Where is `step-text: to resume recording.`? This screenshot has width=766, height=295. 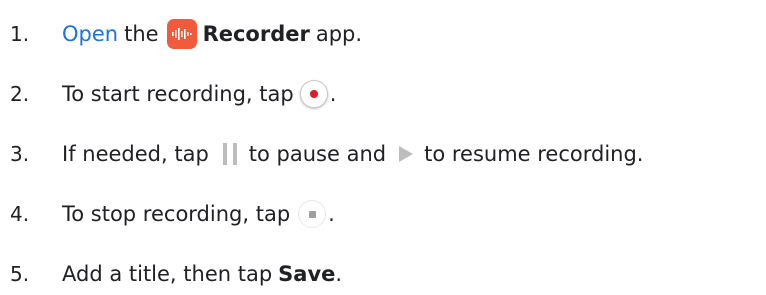 step-text: to resume recording. is located at coordinates (534, 154).